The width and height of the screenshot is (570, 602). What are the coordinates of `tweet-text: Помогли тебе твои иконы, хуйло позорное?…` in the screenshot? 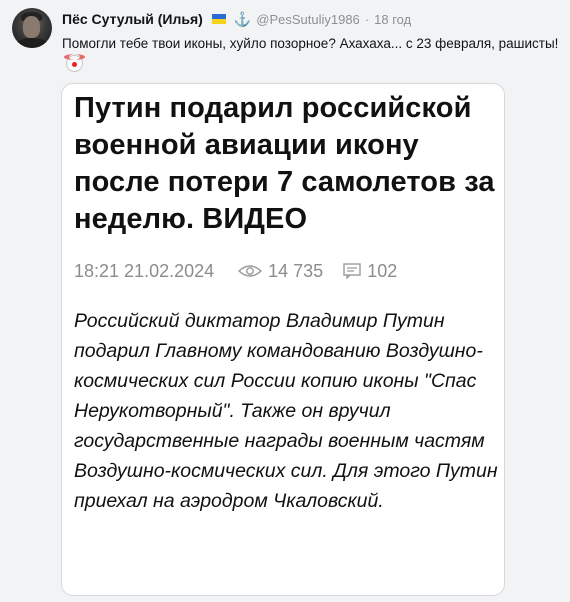 It's located at (311, 54).